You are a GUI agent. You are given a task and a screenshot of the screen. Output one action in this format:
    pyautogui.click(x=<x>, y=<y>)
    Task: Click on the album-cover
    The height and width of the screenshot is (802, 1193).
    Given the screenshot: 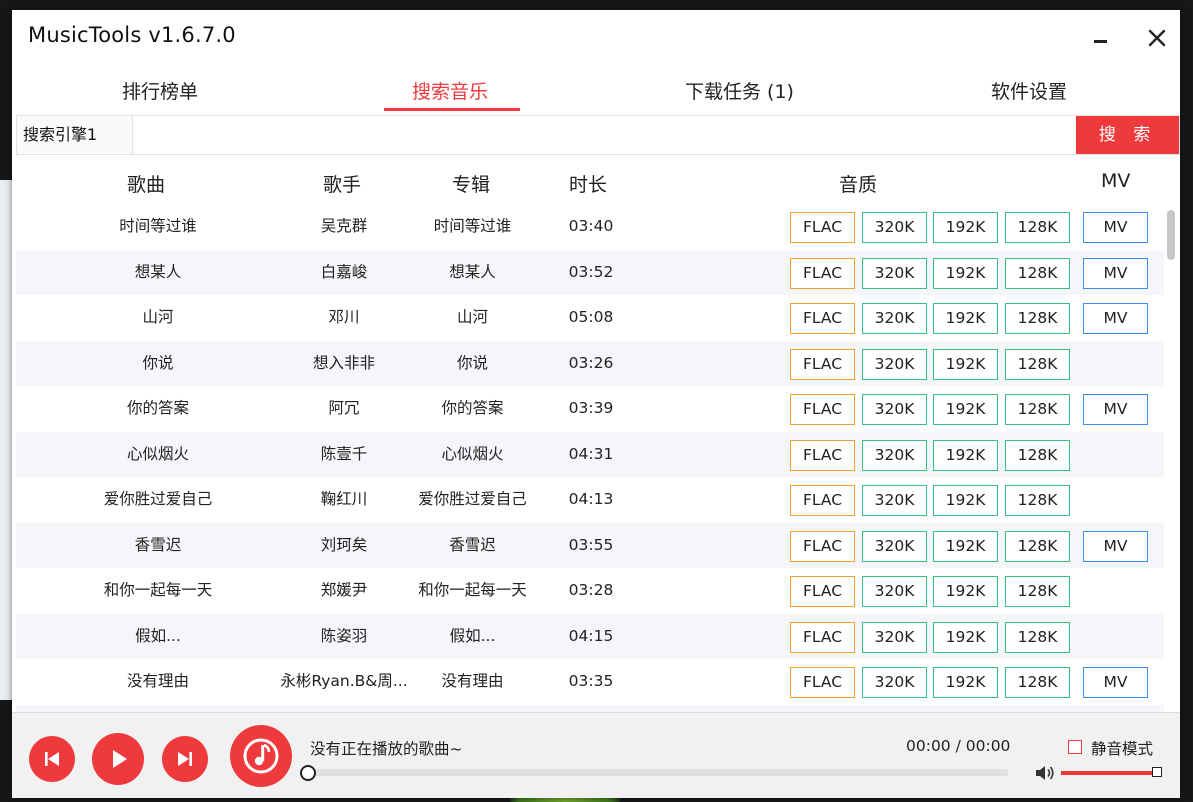 What is the action you would take?
    pyautogui.click(x=261, y=756)
    